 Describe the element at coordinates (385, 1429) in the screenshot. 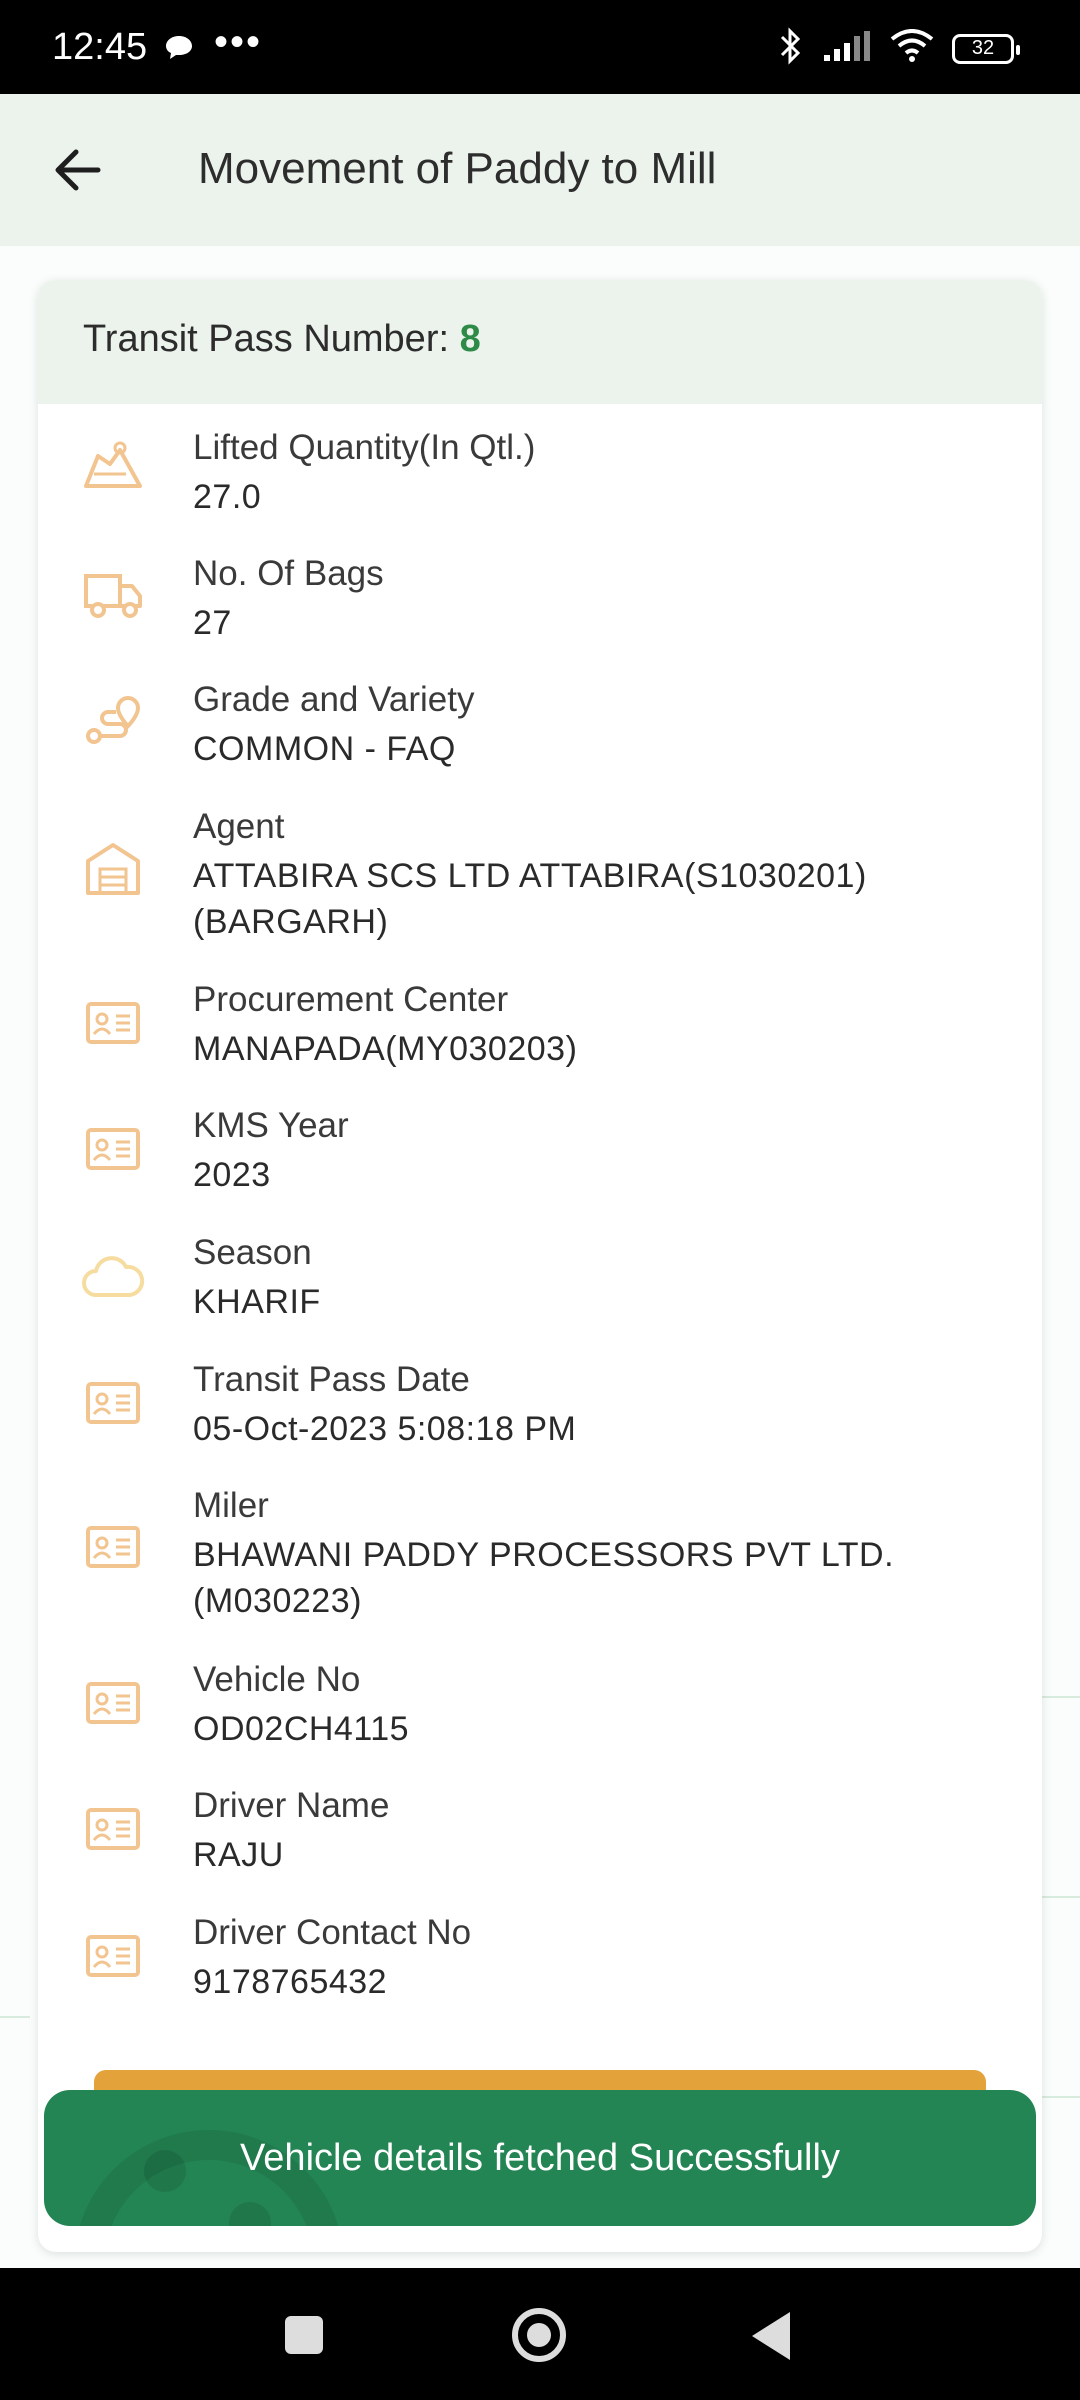

I see `row-value: 05-Oct-2023 5:08:18 PM` at that location.